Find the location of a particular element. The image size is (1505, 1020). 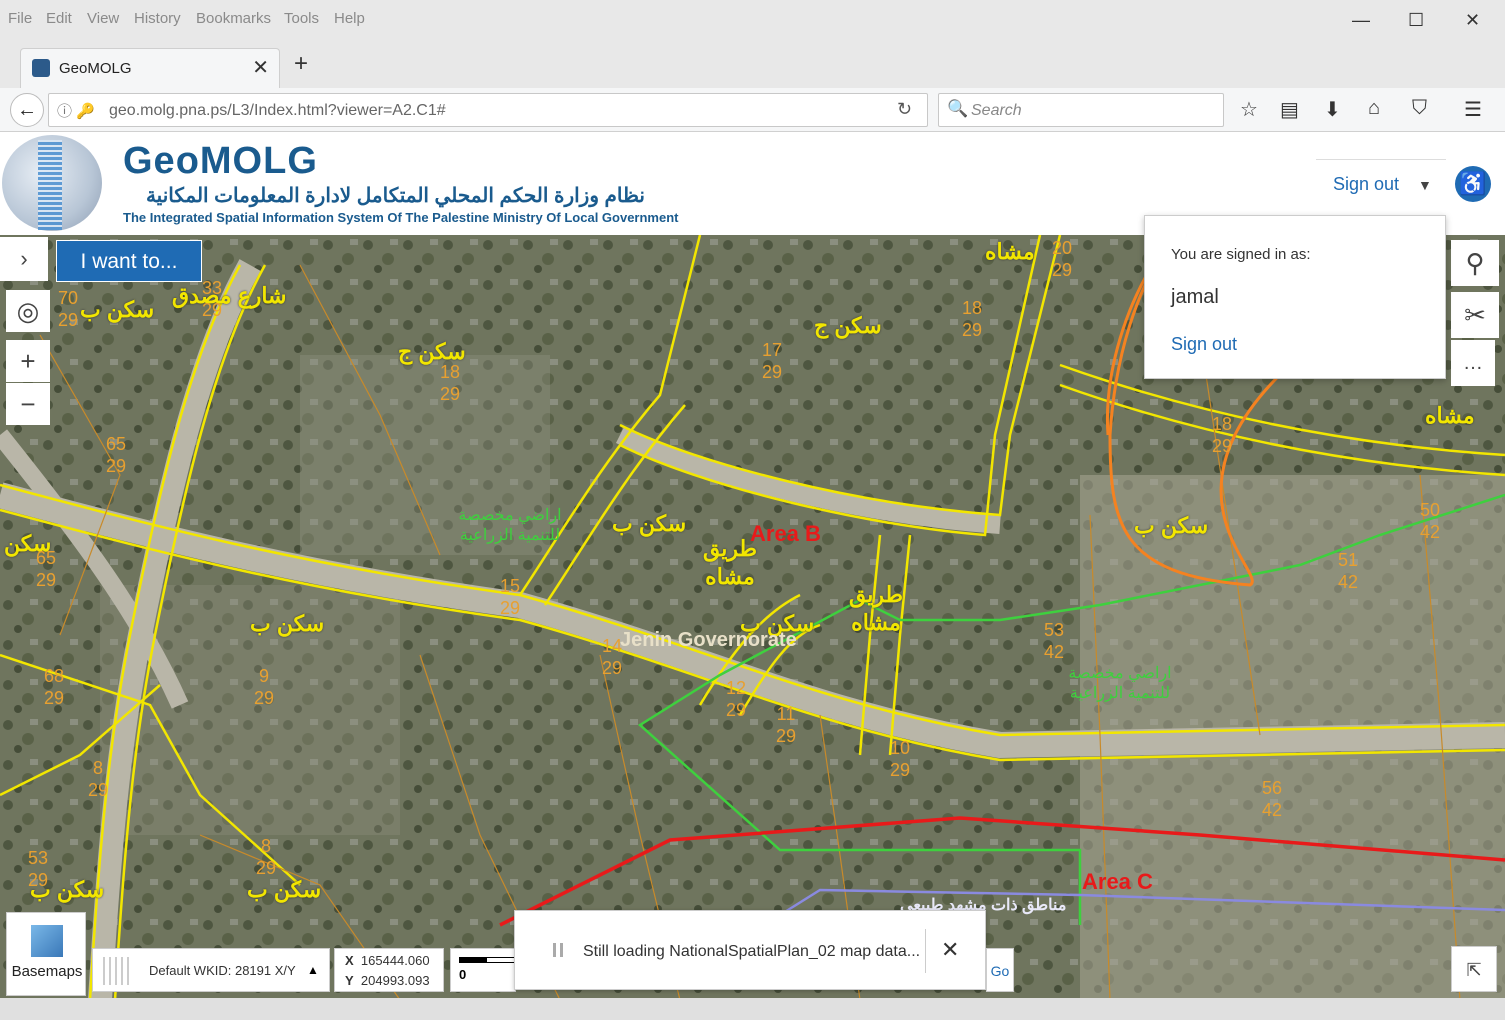

accessibility-icon: ♿ is located at coordinates (1473, 184).